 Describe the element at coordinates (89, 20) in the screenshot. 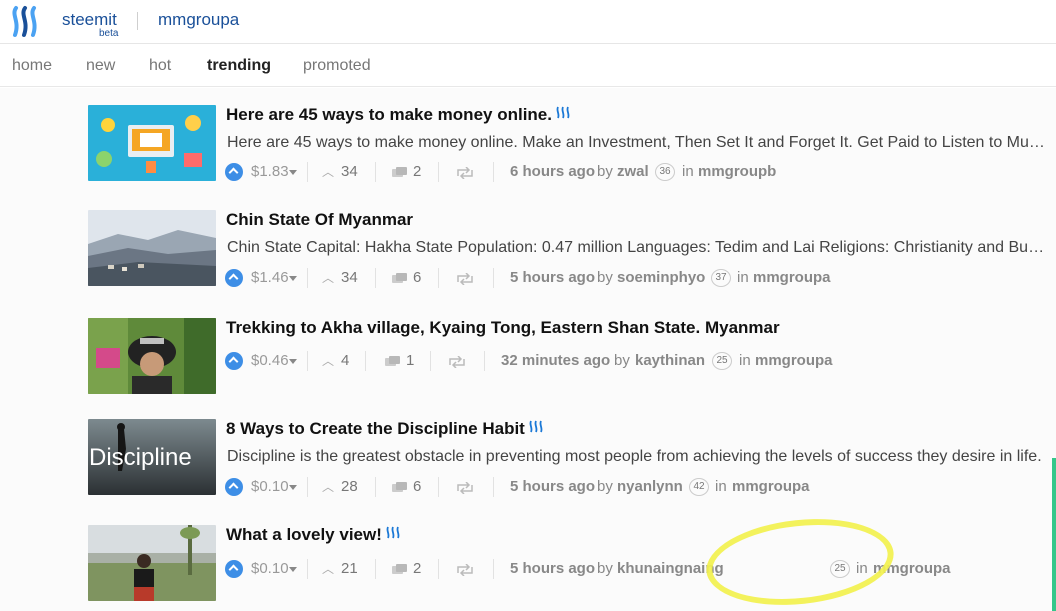

I see `brand-name: steemit` at that location.